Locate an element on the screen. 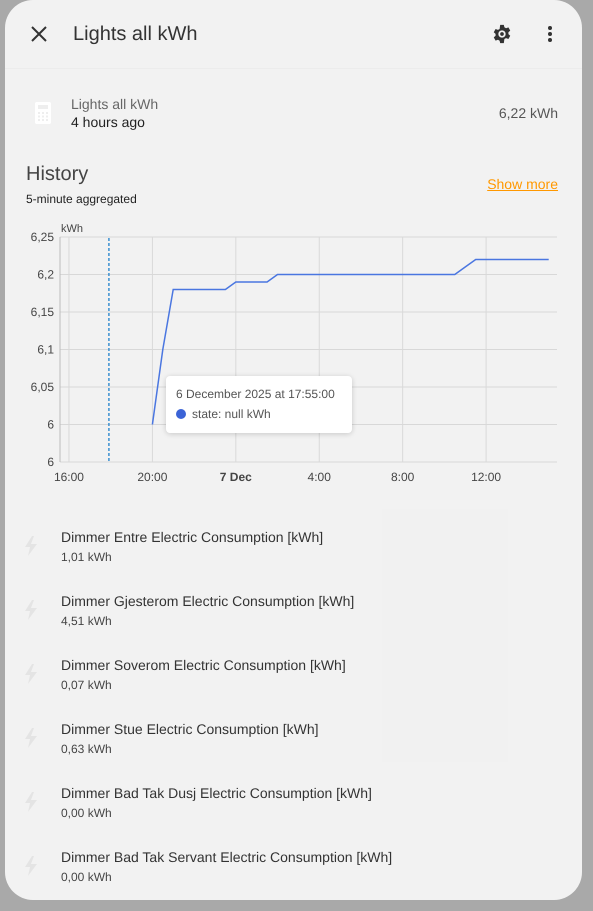 The image size is (593, 911). y-tick-label: 6,05 is located at coordinates (42, 387).